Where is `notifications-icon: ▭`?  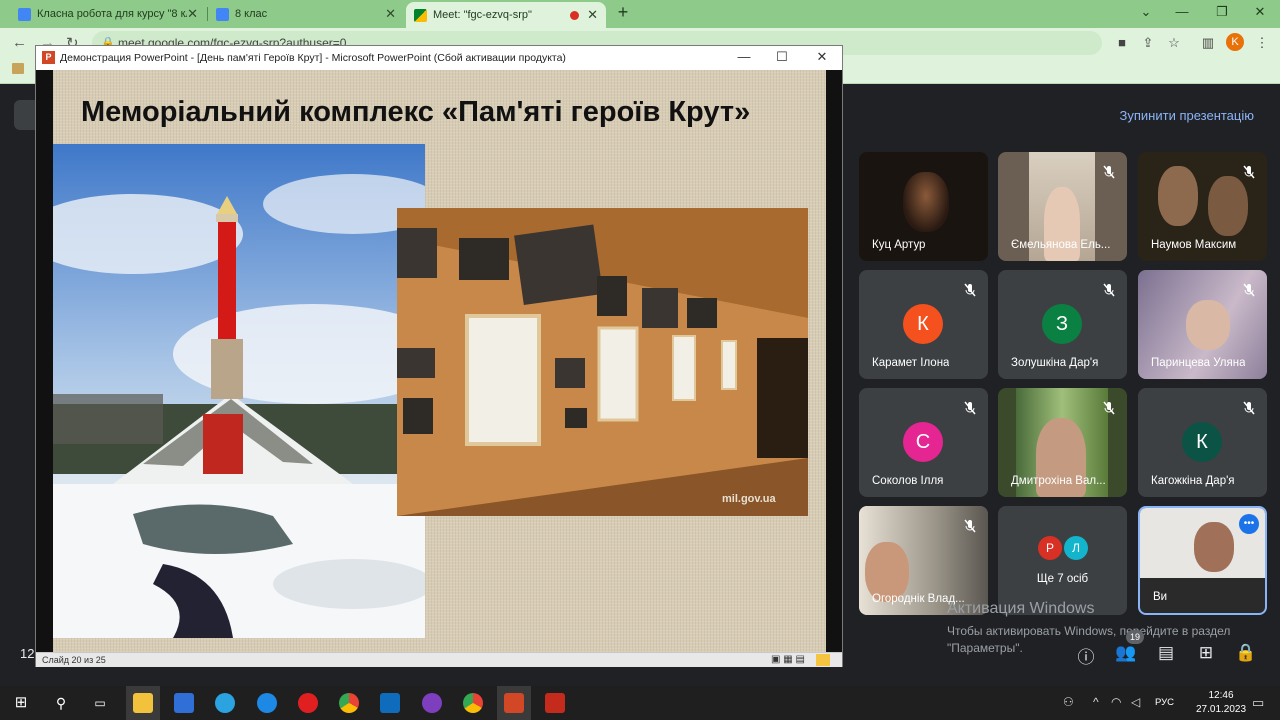
notifications-icon: ▭ is located at coordinates (1258, 703).